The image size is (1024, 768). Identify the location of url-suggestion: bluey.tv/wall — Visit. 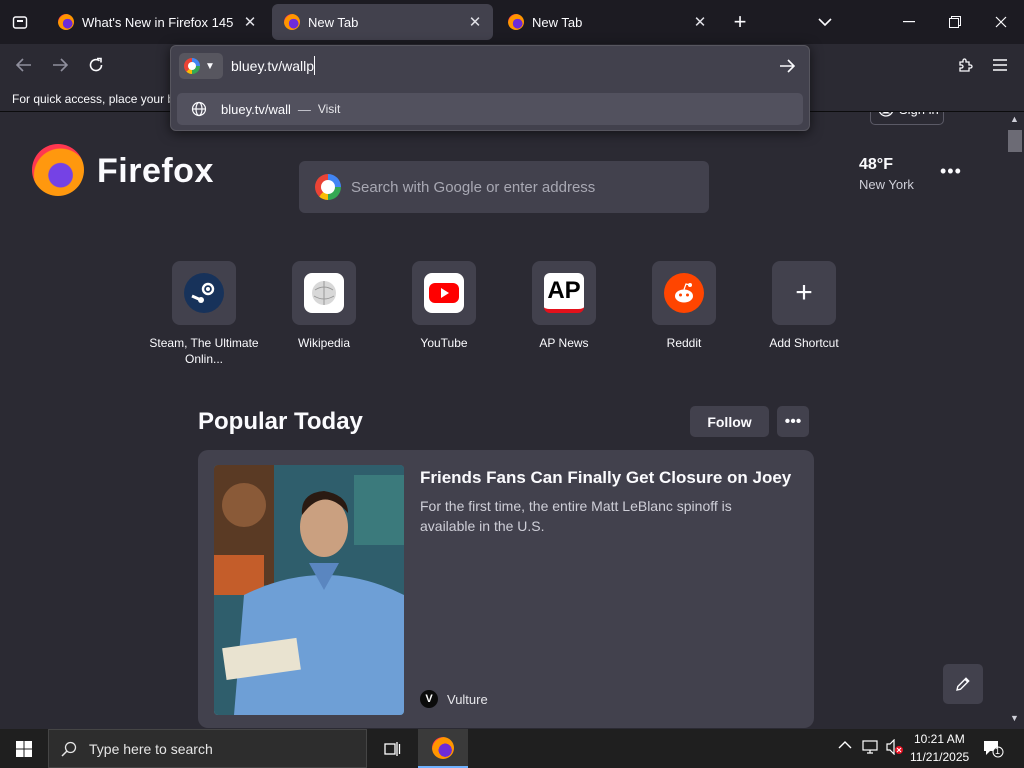
(490, 109).